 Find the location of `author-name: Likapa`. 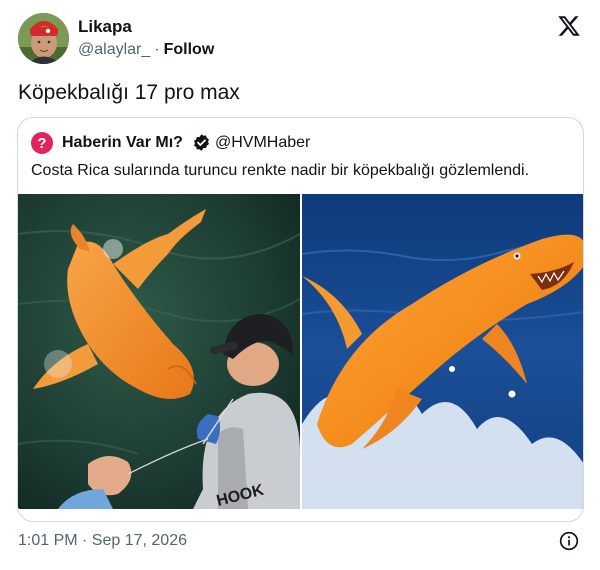

author-name: Likapa is located at coordinates (105, 27).